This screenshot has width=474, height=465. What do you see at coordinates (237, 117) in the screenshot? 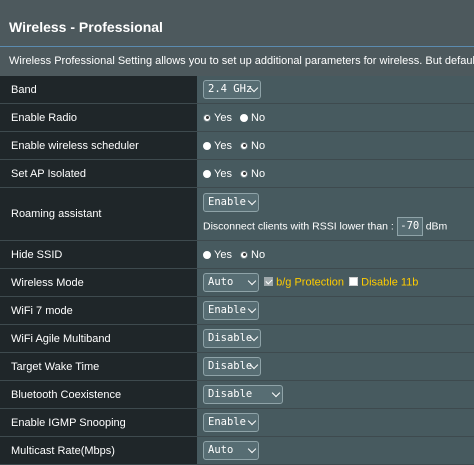
I see `enable-radio-row: Enable Radio Yes No` at bounding box center [237, 117].